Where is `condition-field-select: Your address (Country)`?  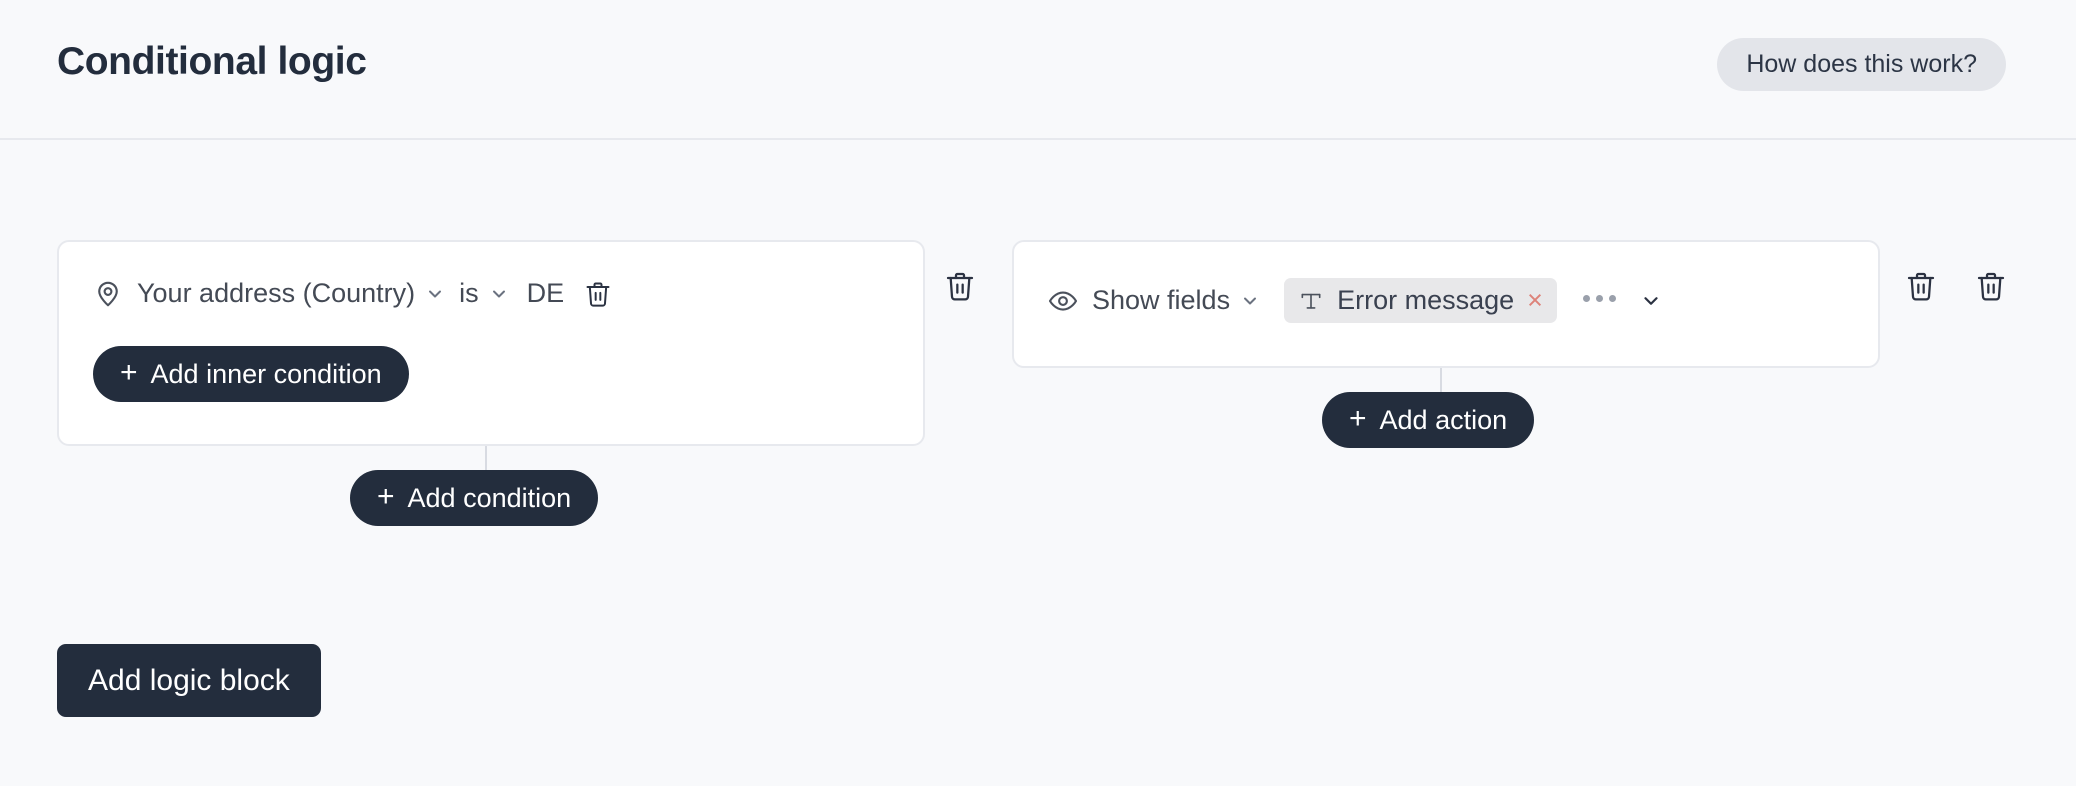 condition-field-select: Your address (Country) is located at coordinates (276, 293).